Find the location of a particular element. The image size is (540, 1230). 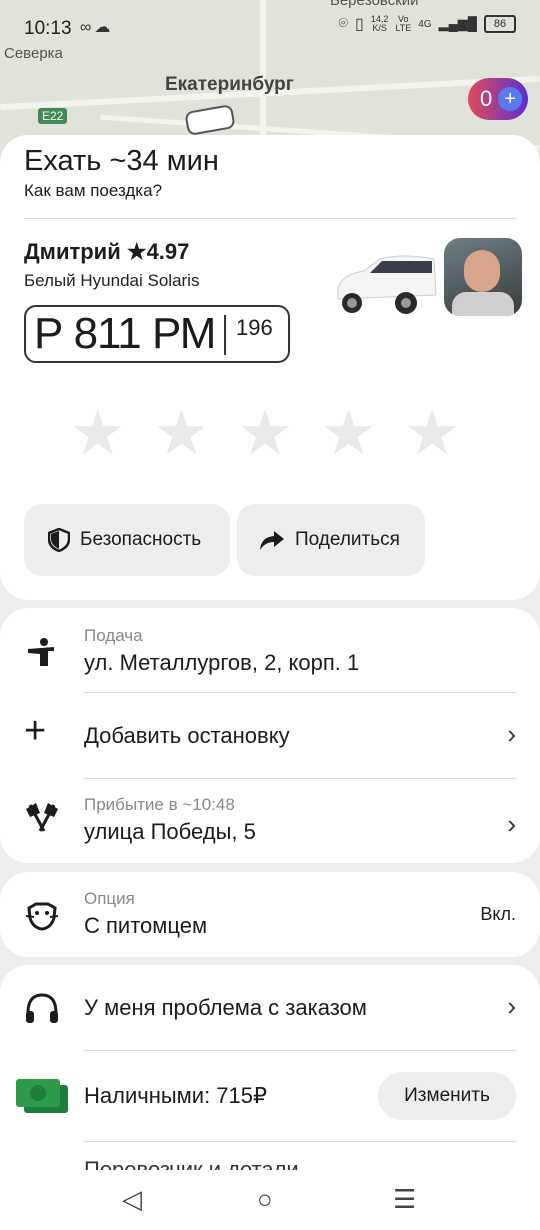

promo-count: 0 is located at coordinates (486, 98).